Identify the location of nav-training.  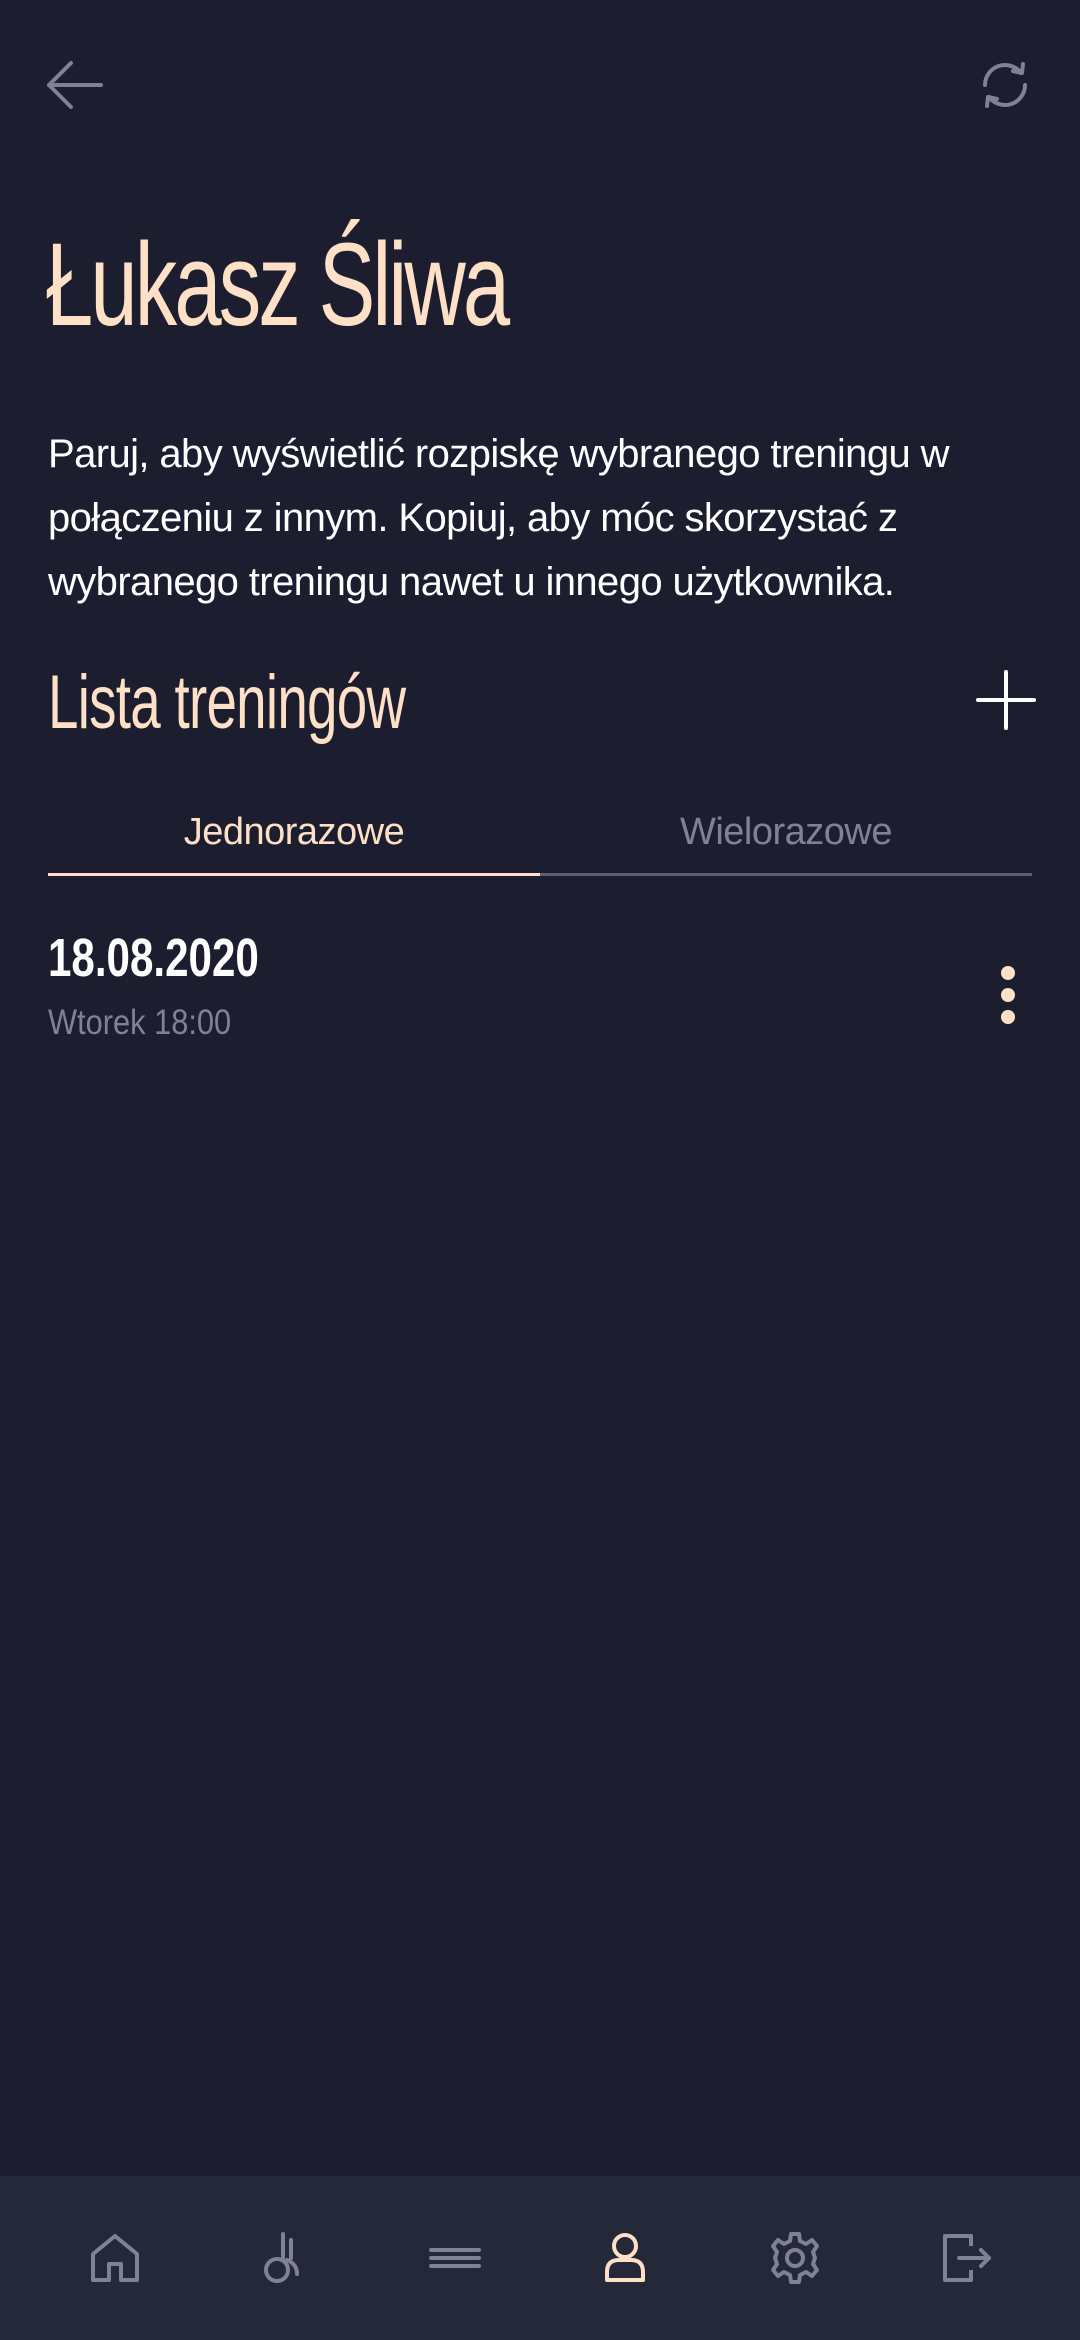
(285, 2258).